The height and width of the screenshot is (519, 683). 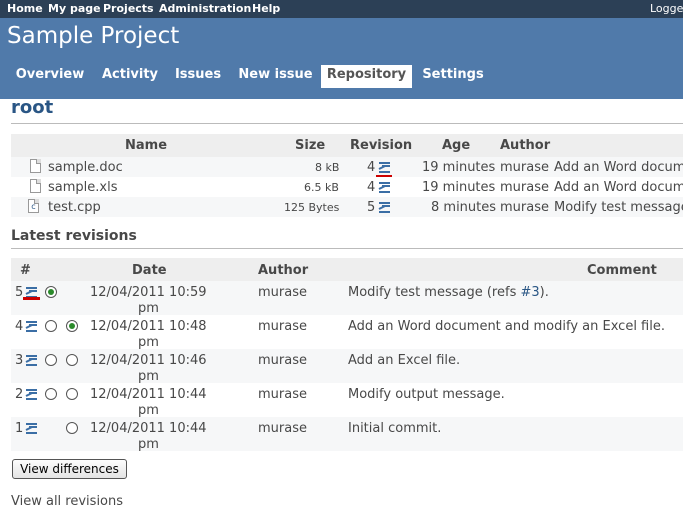 I want to click on latest-revisions-title: Latest revisions, so click(x=74, y=236).